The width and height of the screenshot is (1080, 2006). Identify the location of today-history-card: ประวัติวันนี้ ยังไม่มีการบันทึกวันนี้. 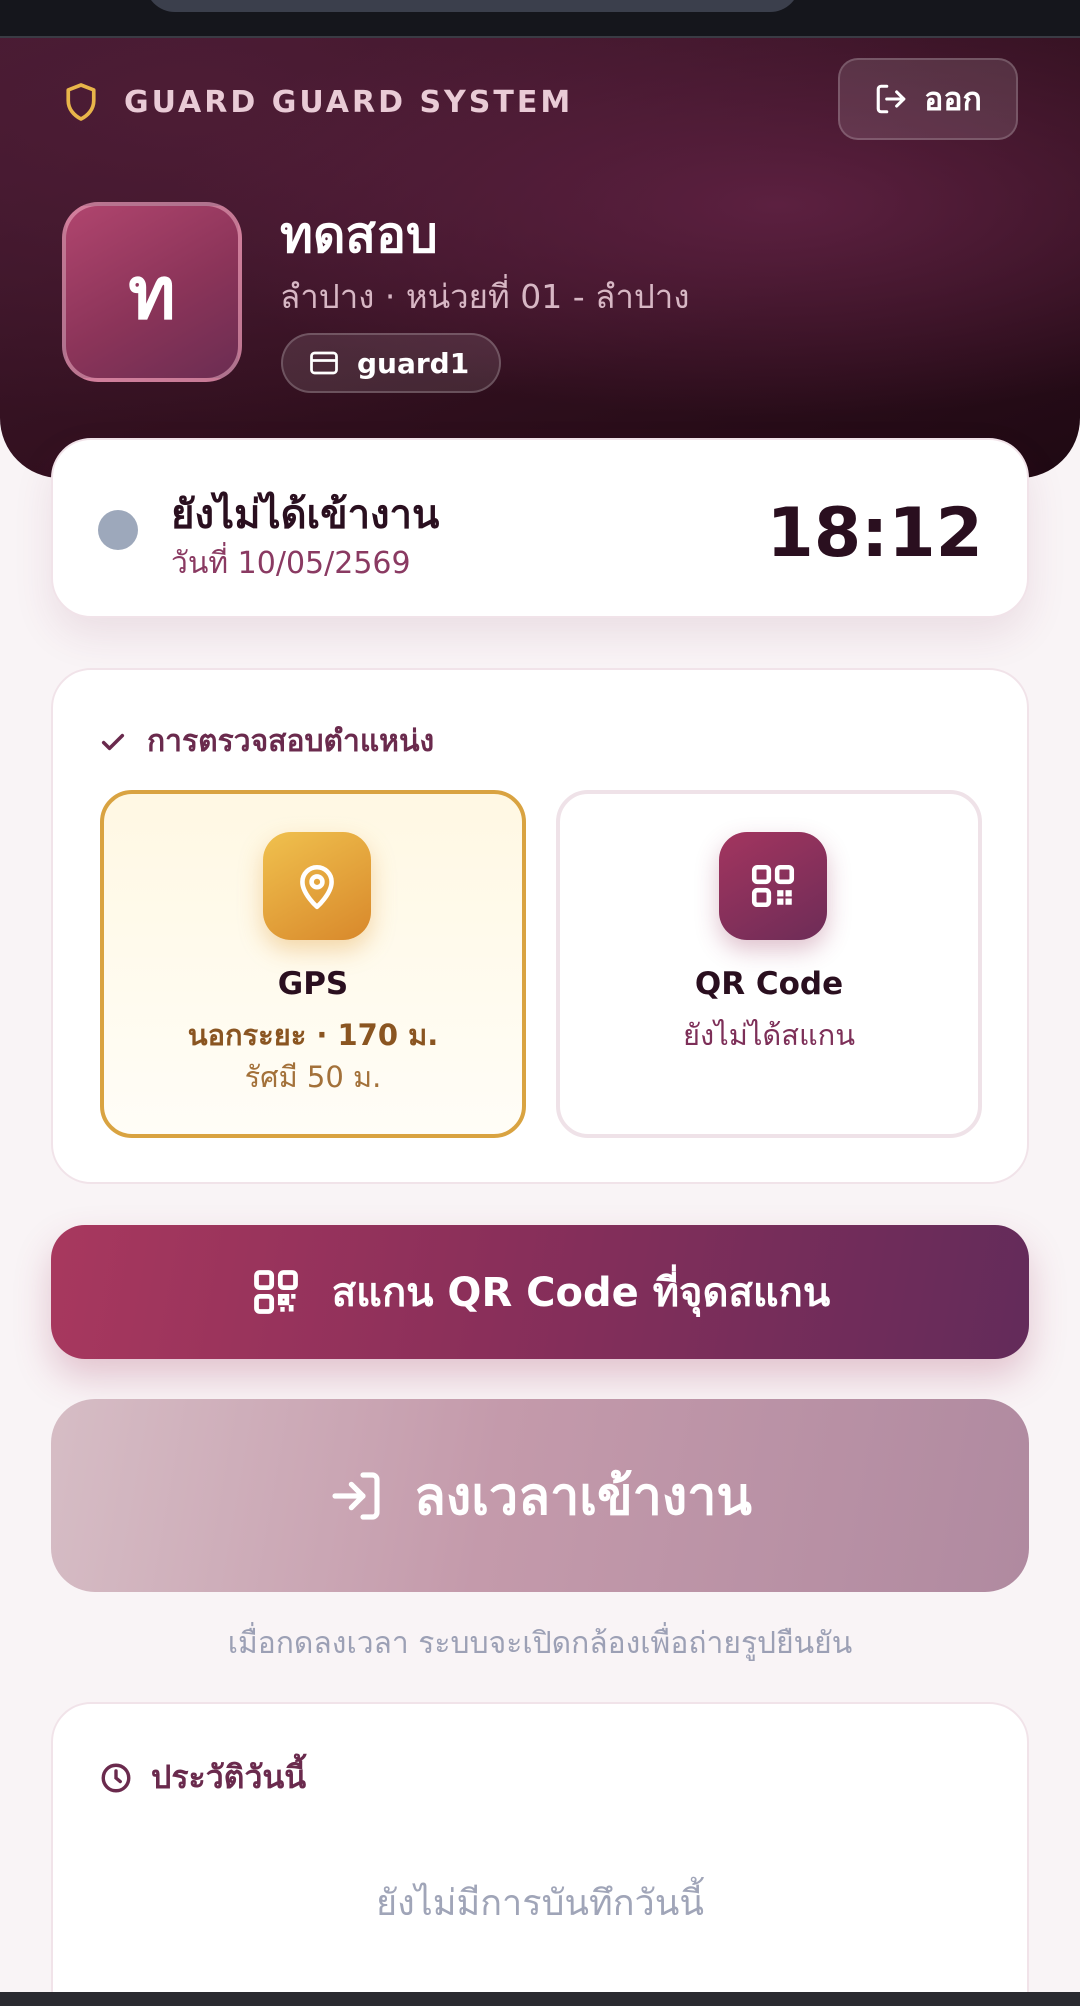
(540, 1854).